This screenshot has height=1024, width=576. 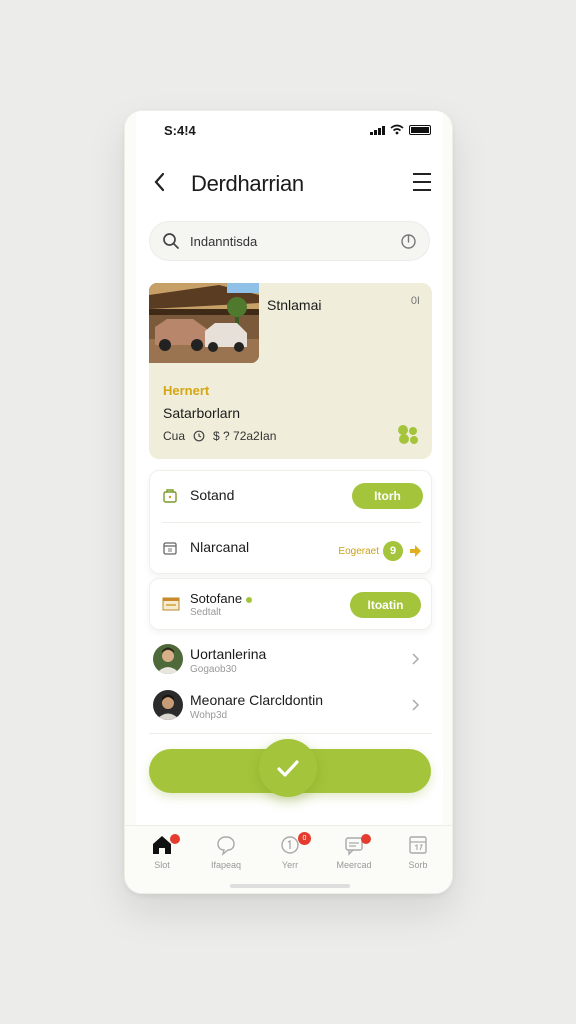 What do you see at coordinates (170, 496) in the screenshot?
I see `bag-icon` at bounding box center [170, 496].